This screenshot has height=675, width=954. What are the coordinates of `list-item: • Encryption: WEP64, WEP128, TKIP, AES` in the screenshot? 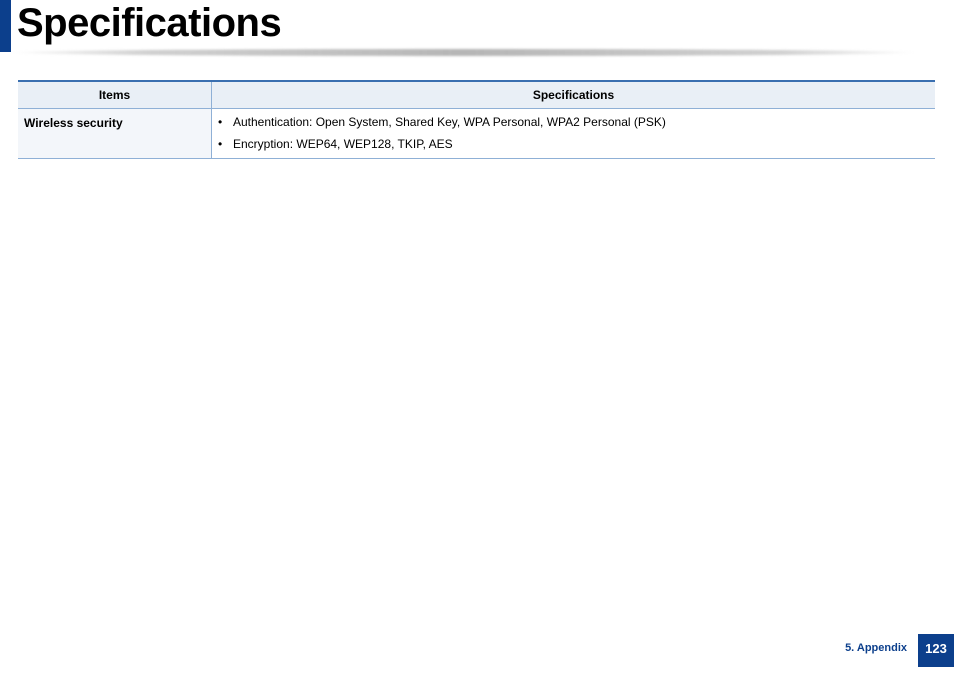 It's located at (576, 144).